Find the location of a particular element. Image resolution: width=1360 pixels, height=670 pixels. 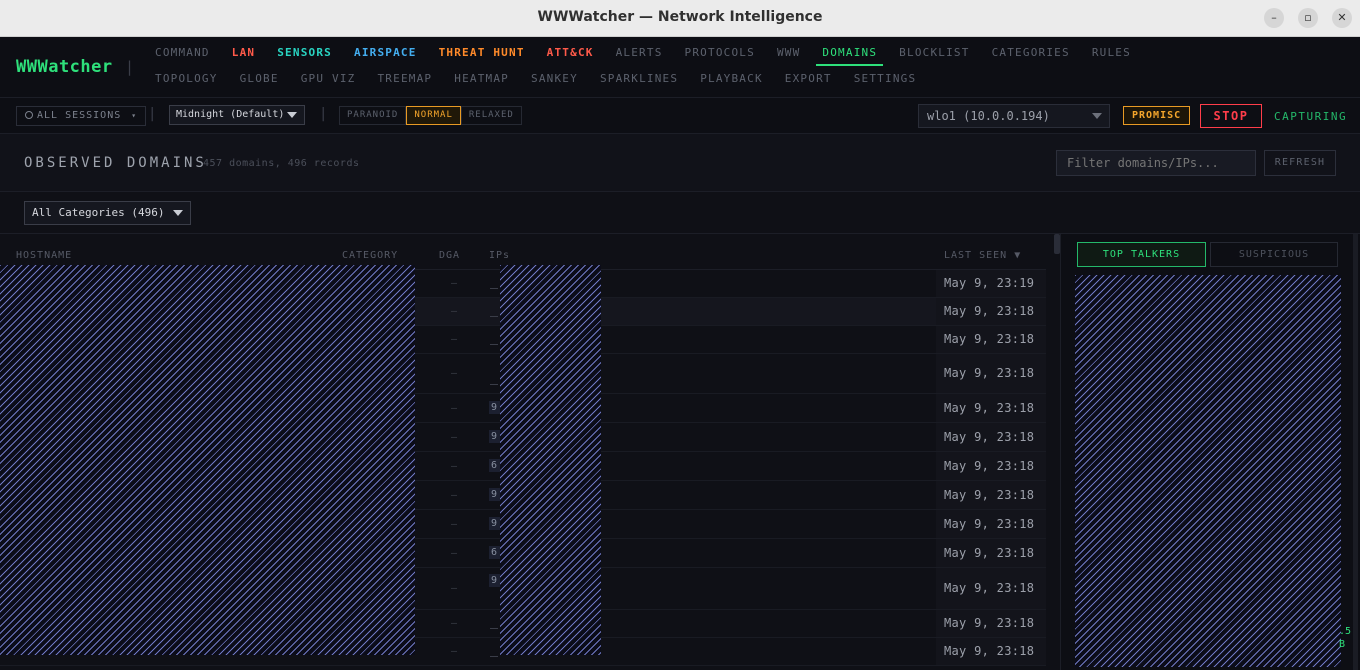

nav-alerts: ALERTS is located at coordinates (639, 56).